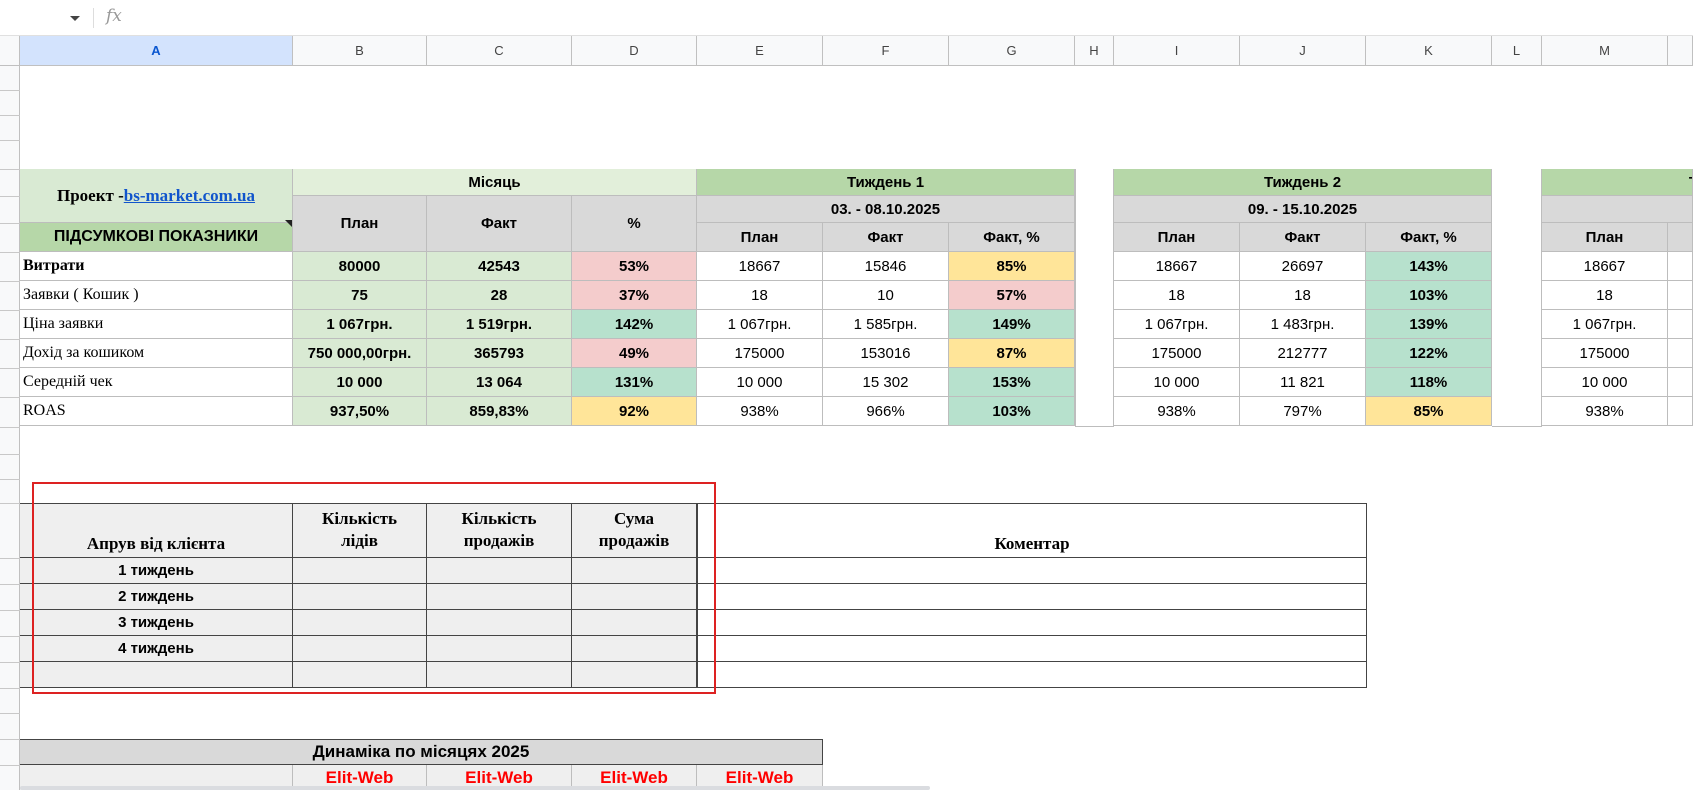  Describe the element at coordinates (634, 324) in the screenshot. I see `summary-m-pct-cell: 142%` at that location.